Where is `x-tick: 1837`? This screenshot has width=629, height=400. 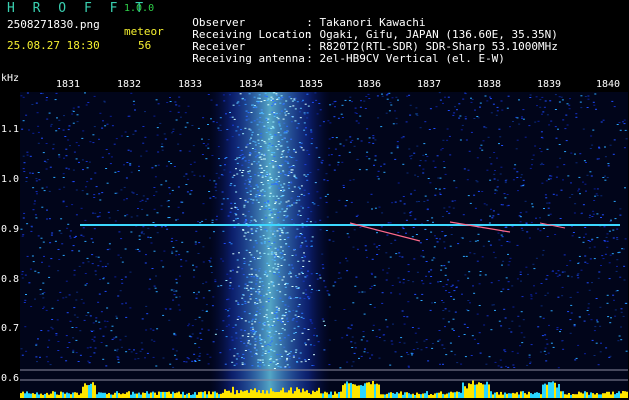 x-tick: 1837 is located at coordinates (429, 84).